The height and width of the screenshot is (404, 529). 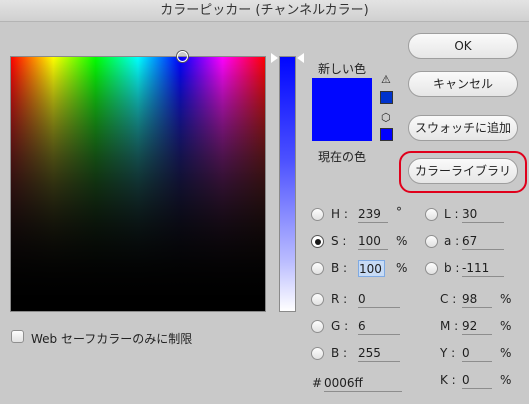 What do you see at coordinates (342, 69) in the screenshot?
I see `new-color-label: 新しい色` at bounding box center [342, 69].